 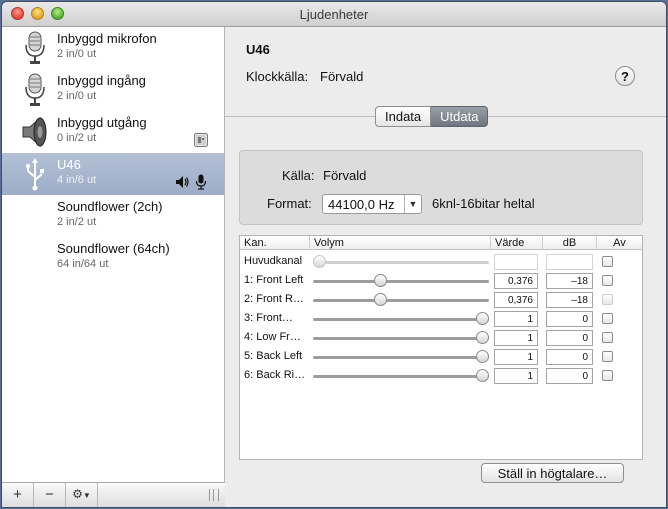 I want to click on device-io: 64 in/64 ut, so click(x=83, y=264).